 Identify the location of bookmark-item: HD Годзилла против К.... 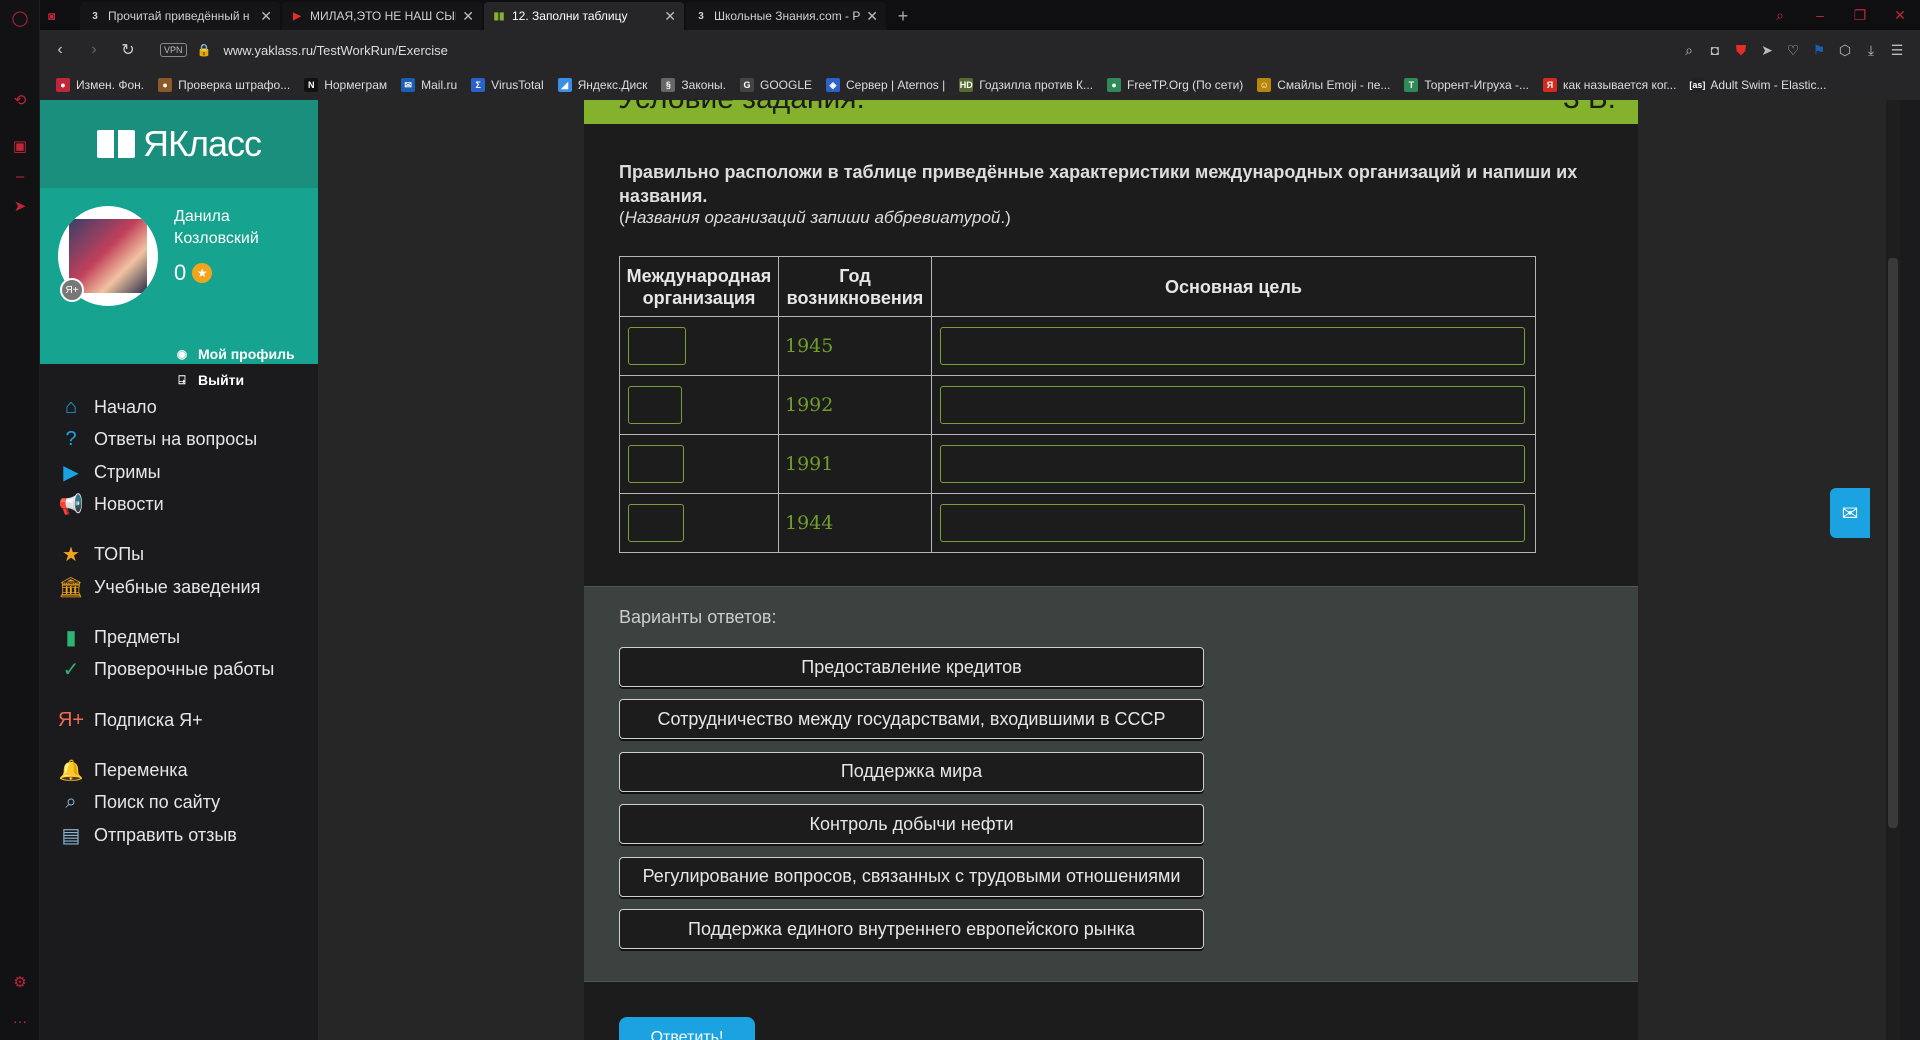
(1026, 85).